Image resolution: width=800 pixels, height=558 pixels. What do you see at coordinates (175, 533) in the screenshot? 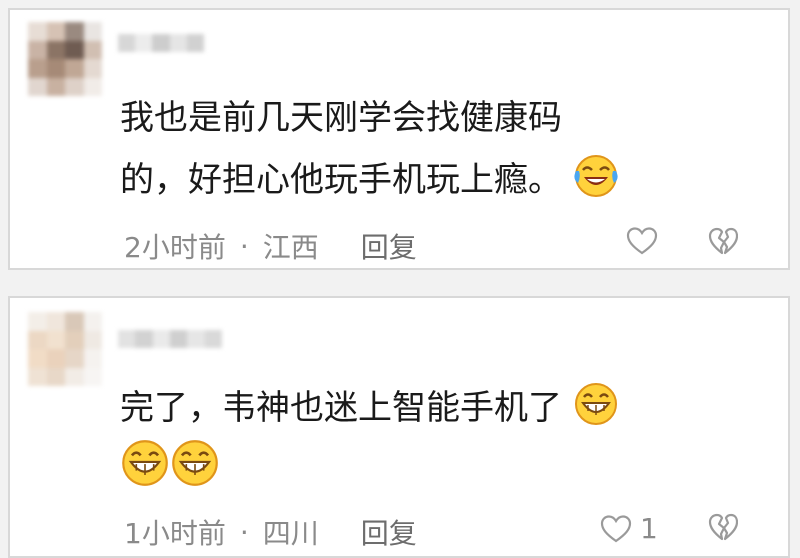
I see `comment-time: 1小时前` at bounding box center [175, 533].